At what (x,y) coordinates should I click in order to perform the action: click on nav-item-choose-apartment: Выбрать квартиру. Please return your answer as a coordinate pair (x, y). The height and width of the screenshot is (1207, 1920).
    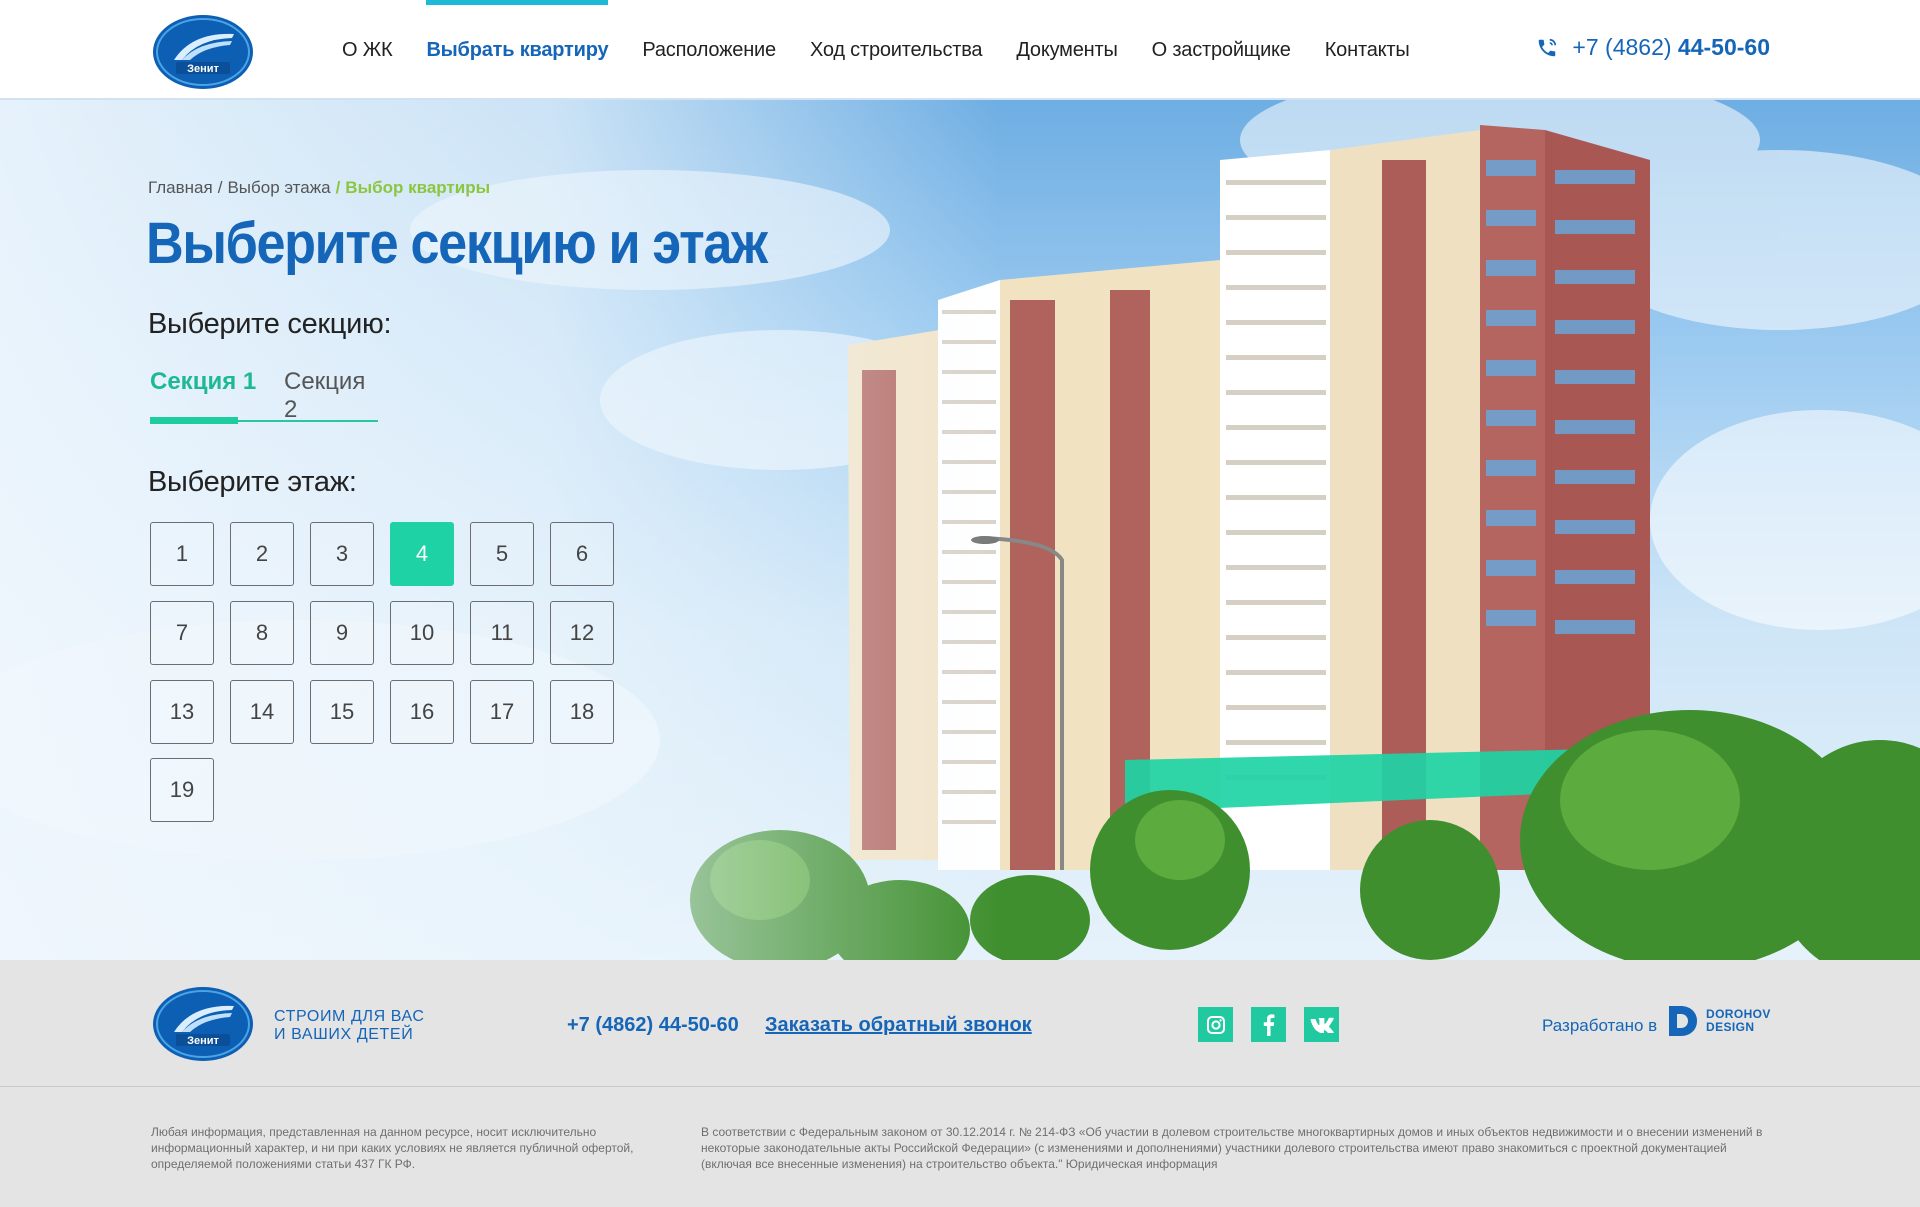
    Looking at the image, I should click on (517, 50).